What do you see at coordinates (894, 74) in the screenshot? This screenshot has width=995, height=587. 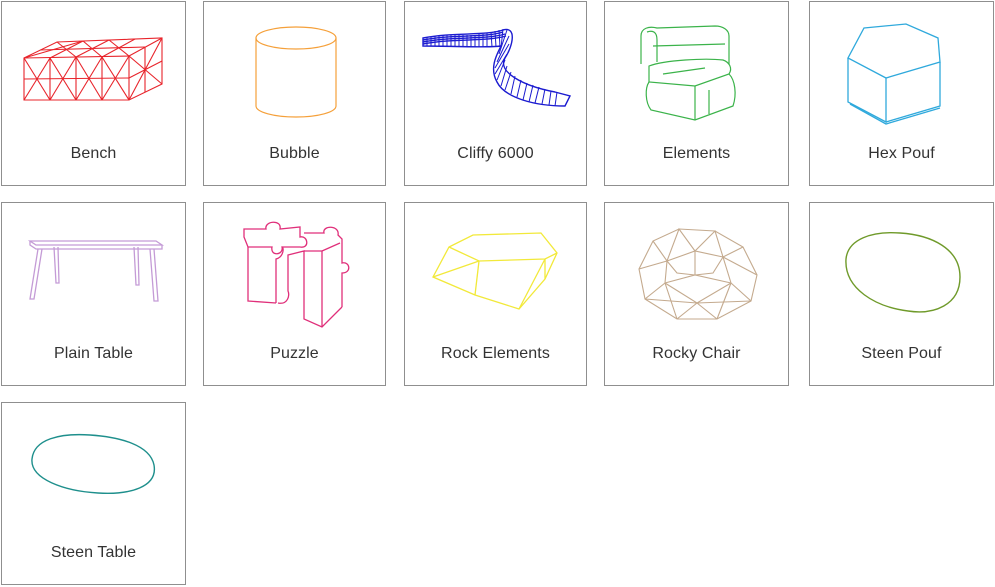 I see `hex-pouf-wireframe-icon` at bounding box center [894, 74].